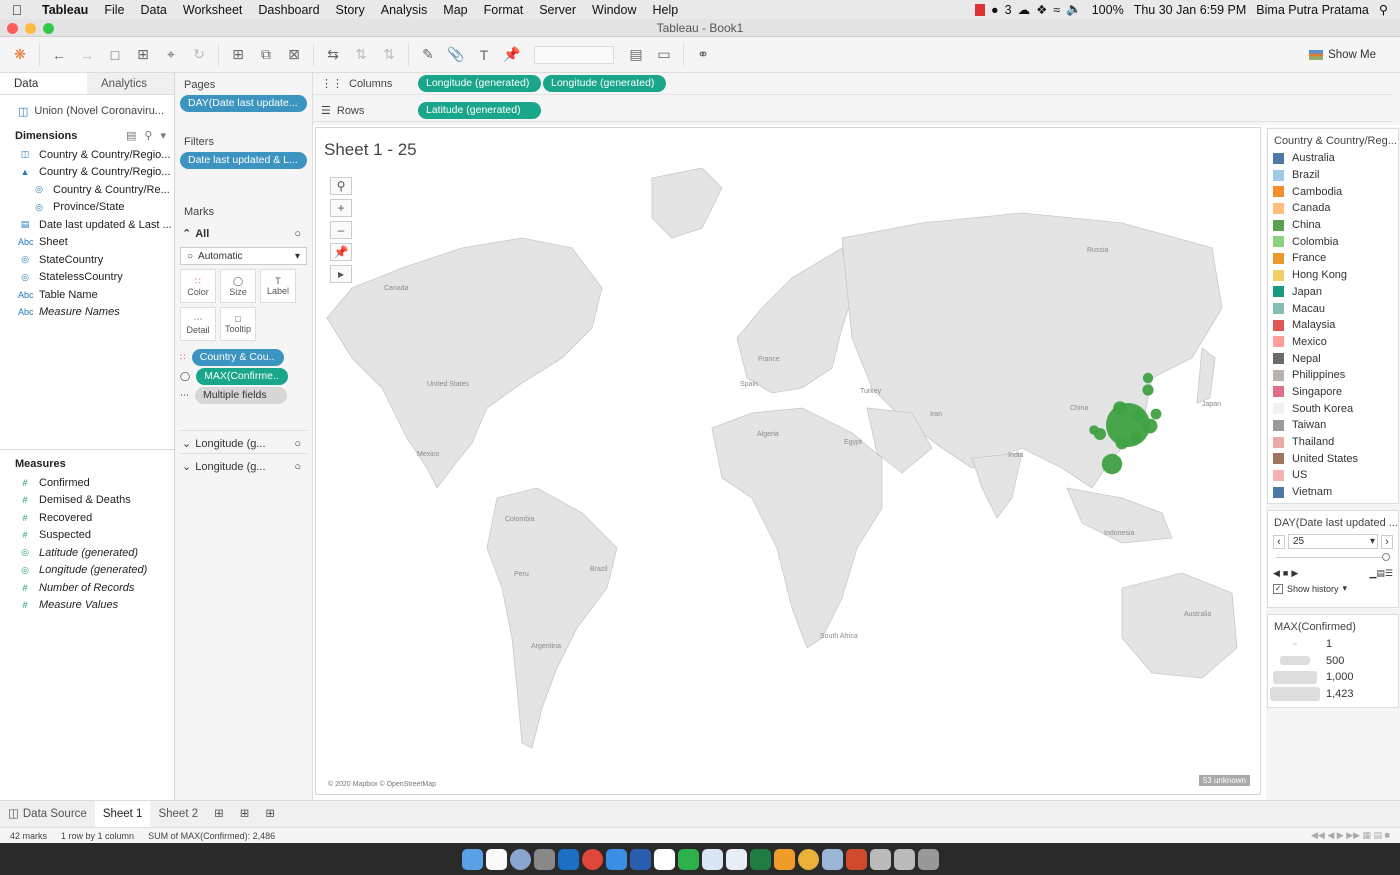  What do you see at coordinates (1333, 208) in the screenshot?
I see `legend-item: Canada` at bounding box center [1333, 208].